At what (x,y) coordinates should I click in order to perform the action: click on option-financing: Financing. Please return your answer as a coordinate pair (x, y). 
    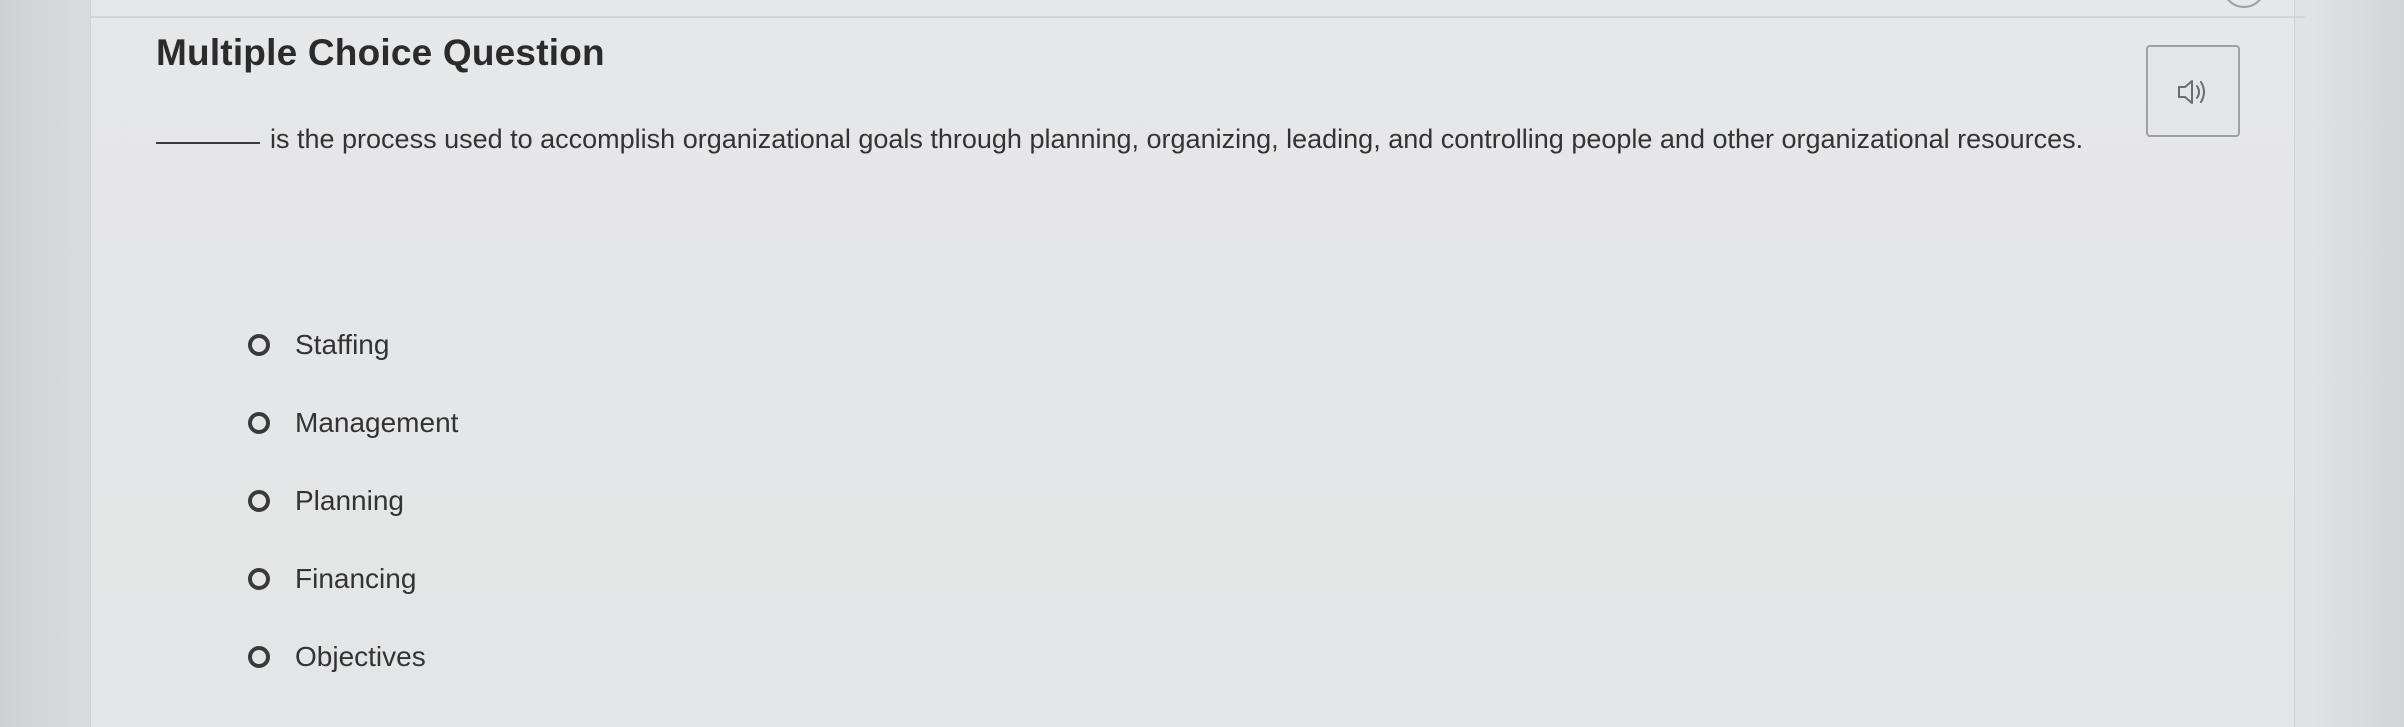
    Looking at the image, I should click on (353, 579).